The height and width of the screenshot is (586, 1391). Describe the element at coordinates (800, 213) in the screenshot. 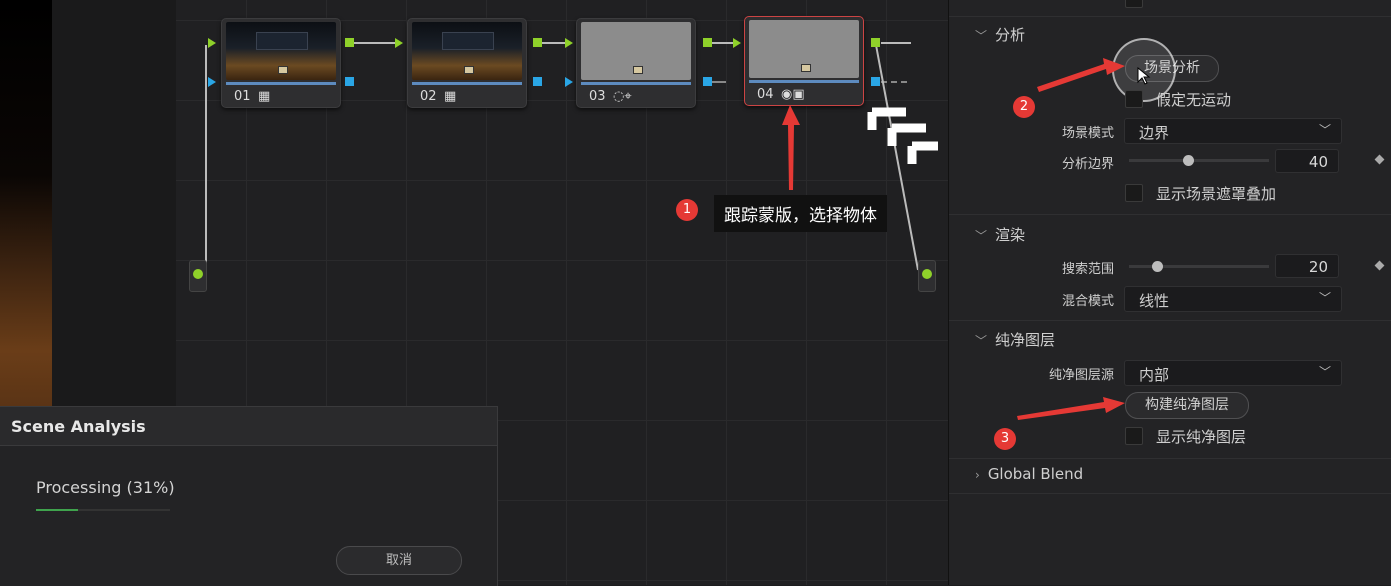

I see `step-callout-1: 跟踪蒙版，选择物体` at that location.